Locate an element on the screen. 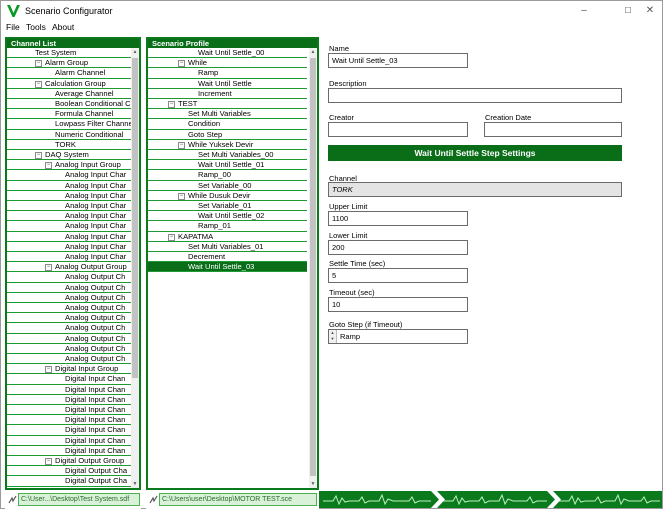 The height and width of the screenshot is (509, 663). tree-item: − Calculation Group is located at coordinates (69, 84).